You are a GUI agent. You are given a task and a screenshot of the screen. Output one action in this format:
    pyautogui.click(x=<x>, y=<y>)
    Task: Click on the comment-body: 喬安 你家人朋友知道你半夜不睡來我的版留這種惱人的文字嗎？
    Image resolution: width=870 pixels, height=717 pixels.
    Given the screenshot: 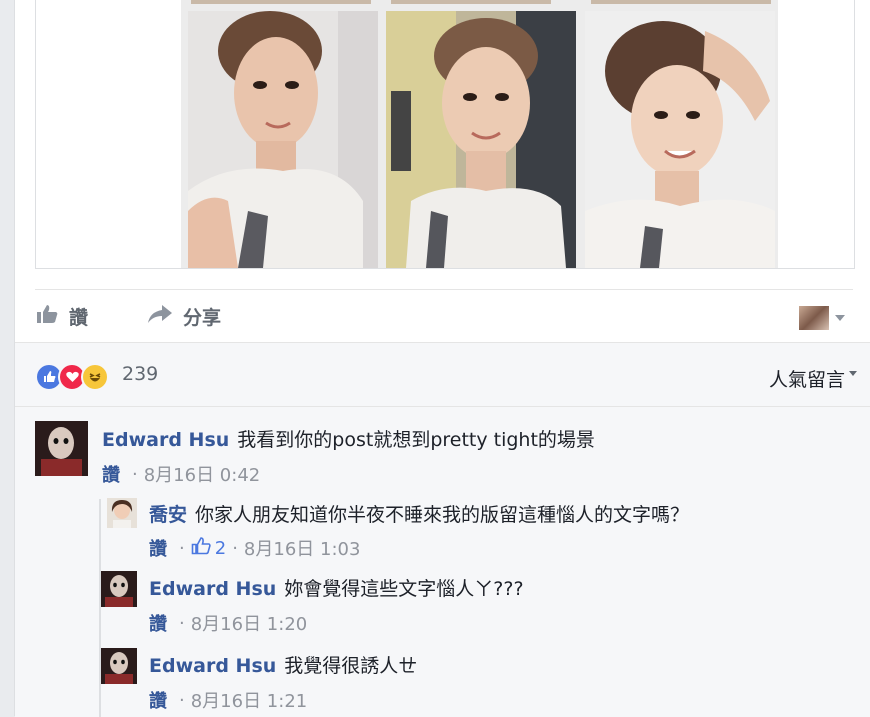 What is the action you would take?
    pyautogui.click(x=419, y=513)
    